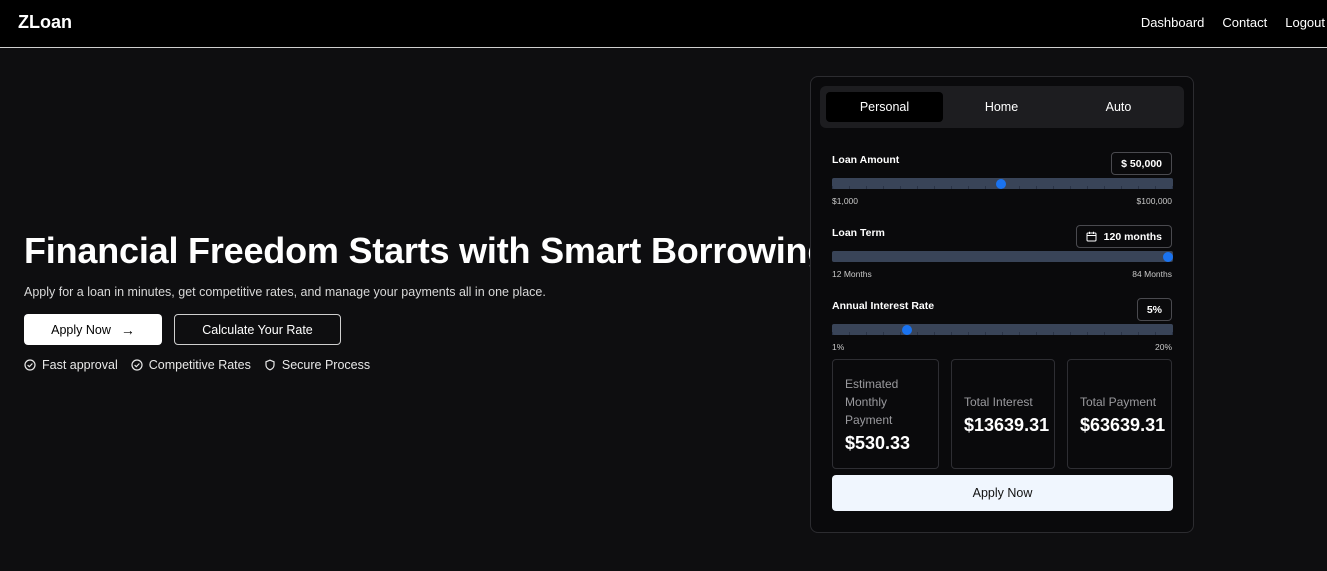 This screenshot has width=1327, height=571. What do you see at coordinates (852, 274) in the screenshot?
I see `loan-term-min: 12 Months` at bounding box center [852, 274].